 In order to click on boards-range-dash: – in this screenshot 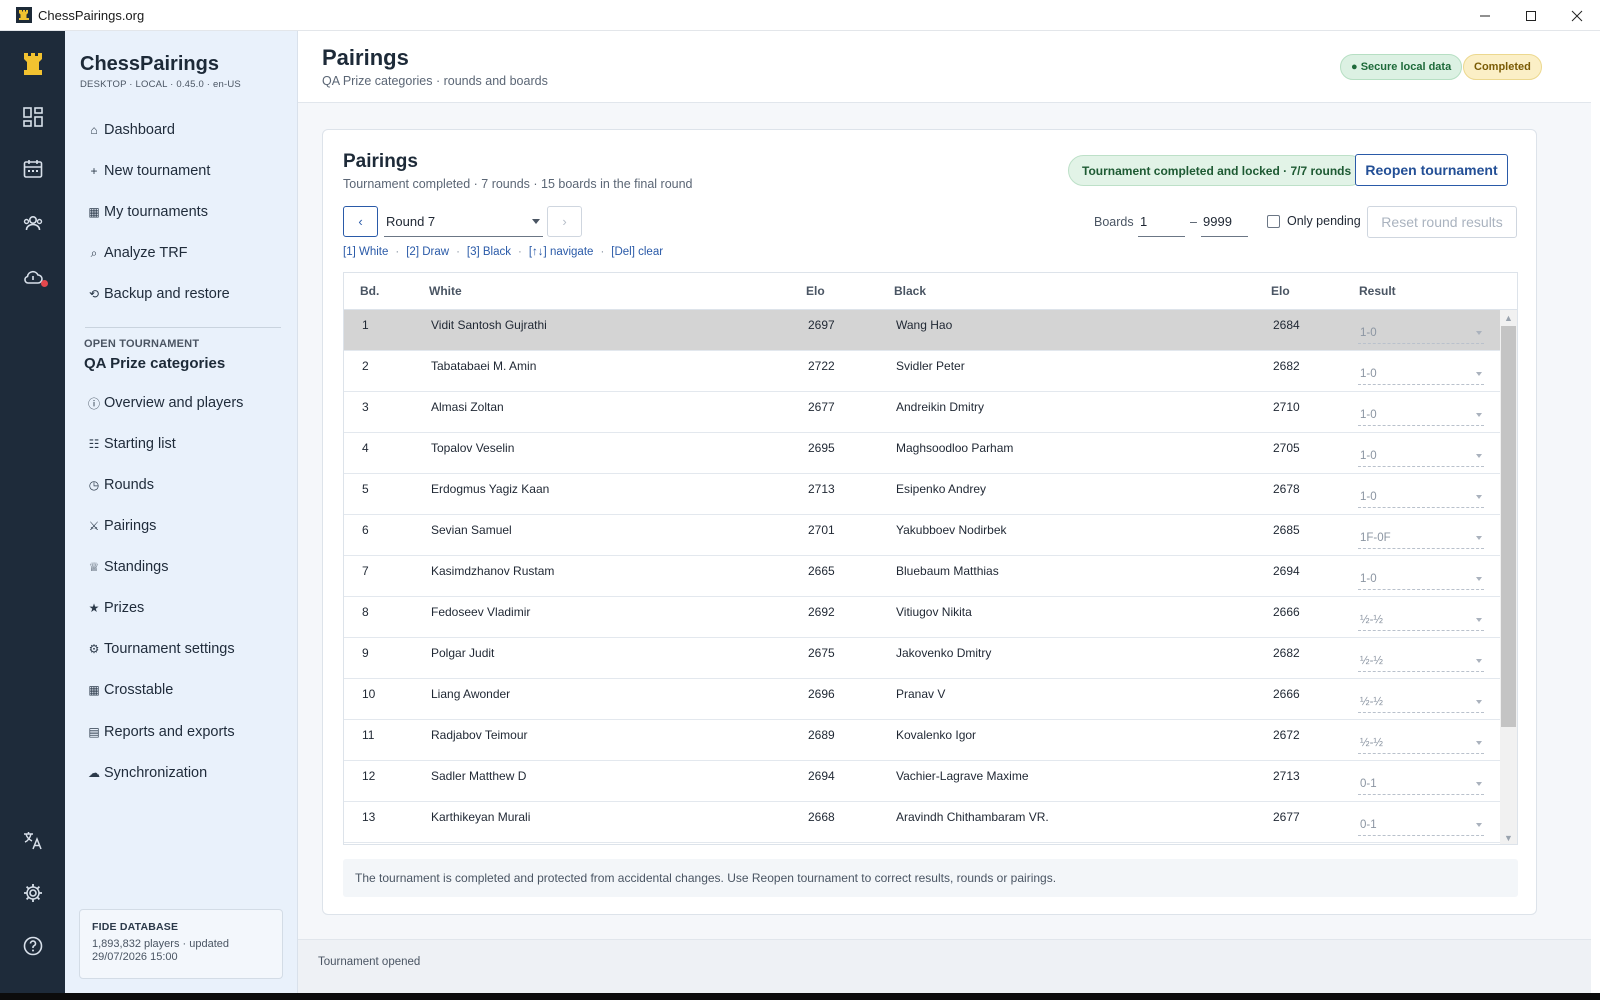, I will do `click(1193, 222)`.